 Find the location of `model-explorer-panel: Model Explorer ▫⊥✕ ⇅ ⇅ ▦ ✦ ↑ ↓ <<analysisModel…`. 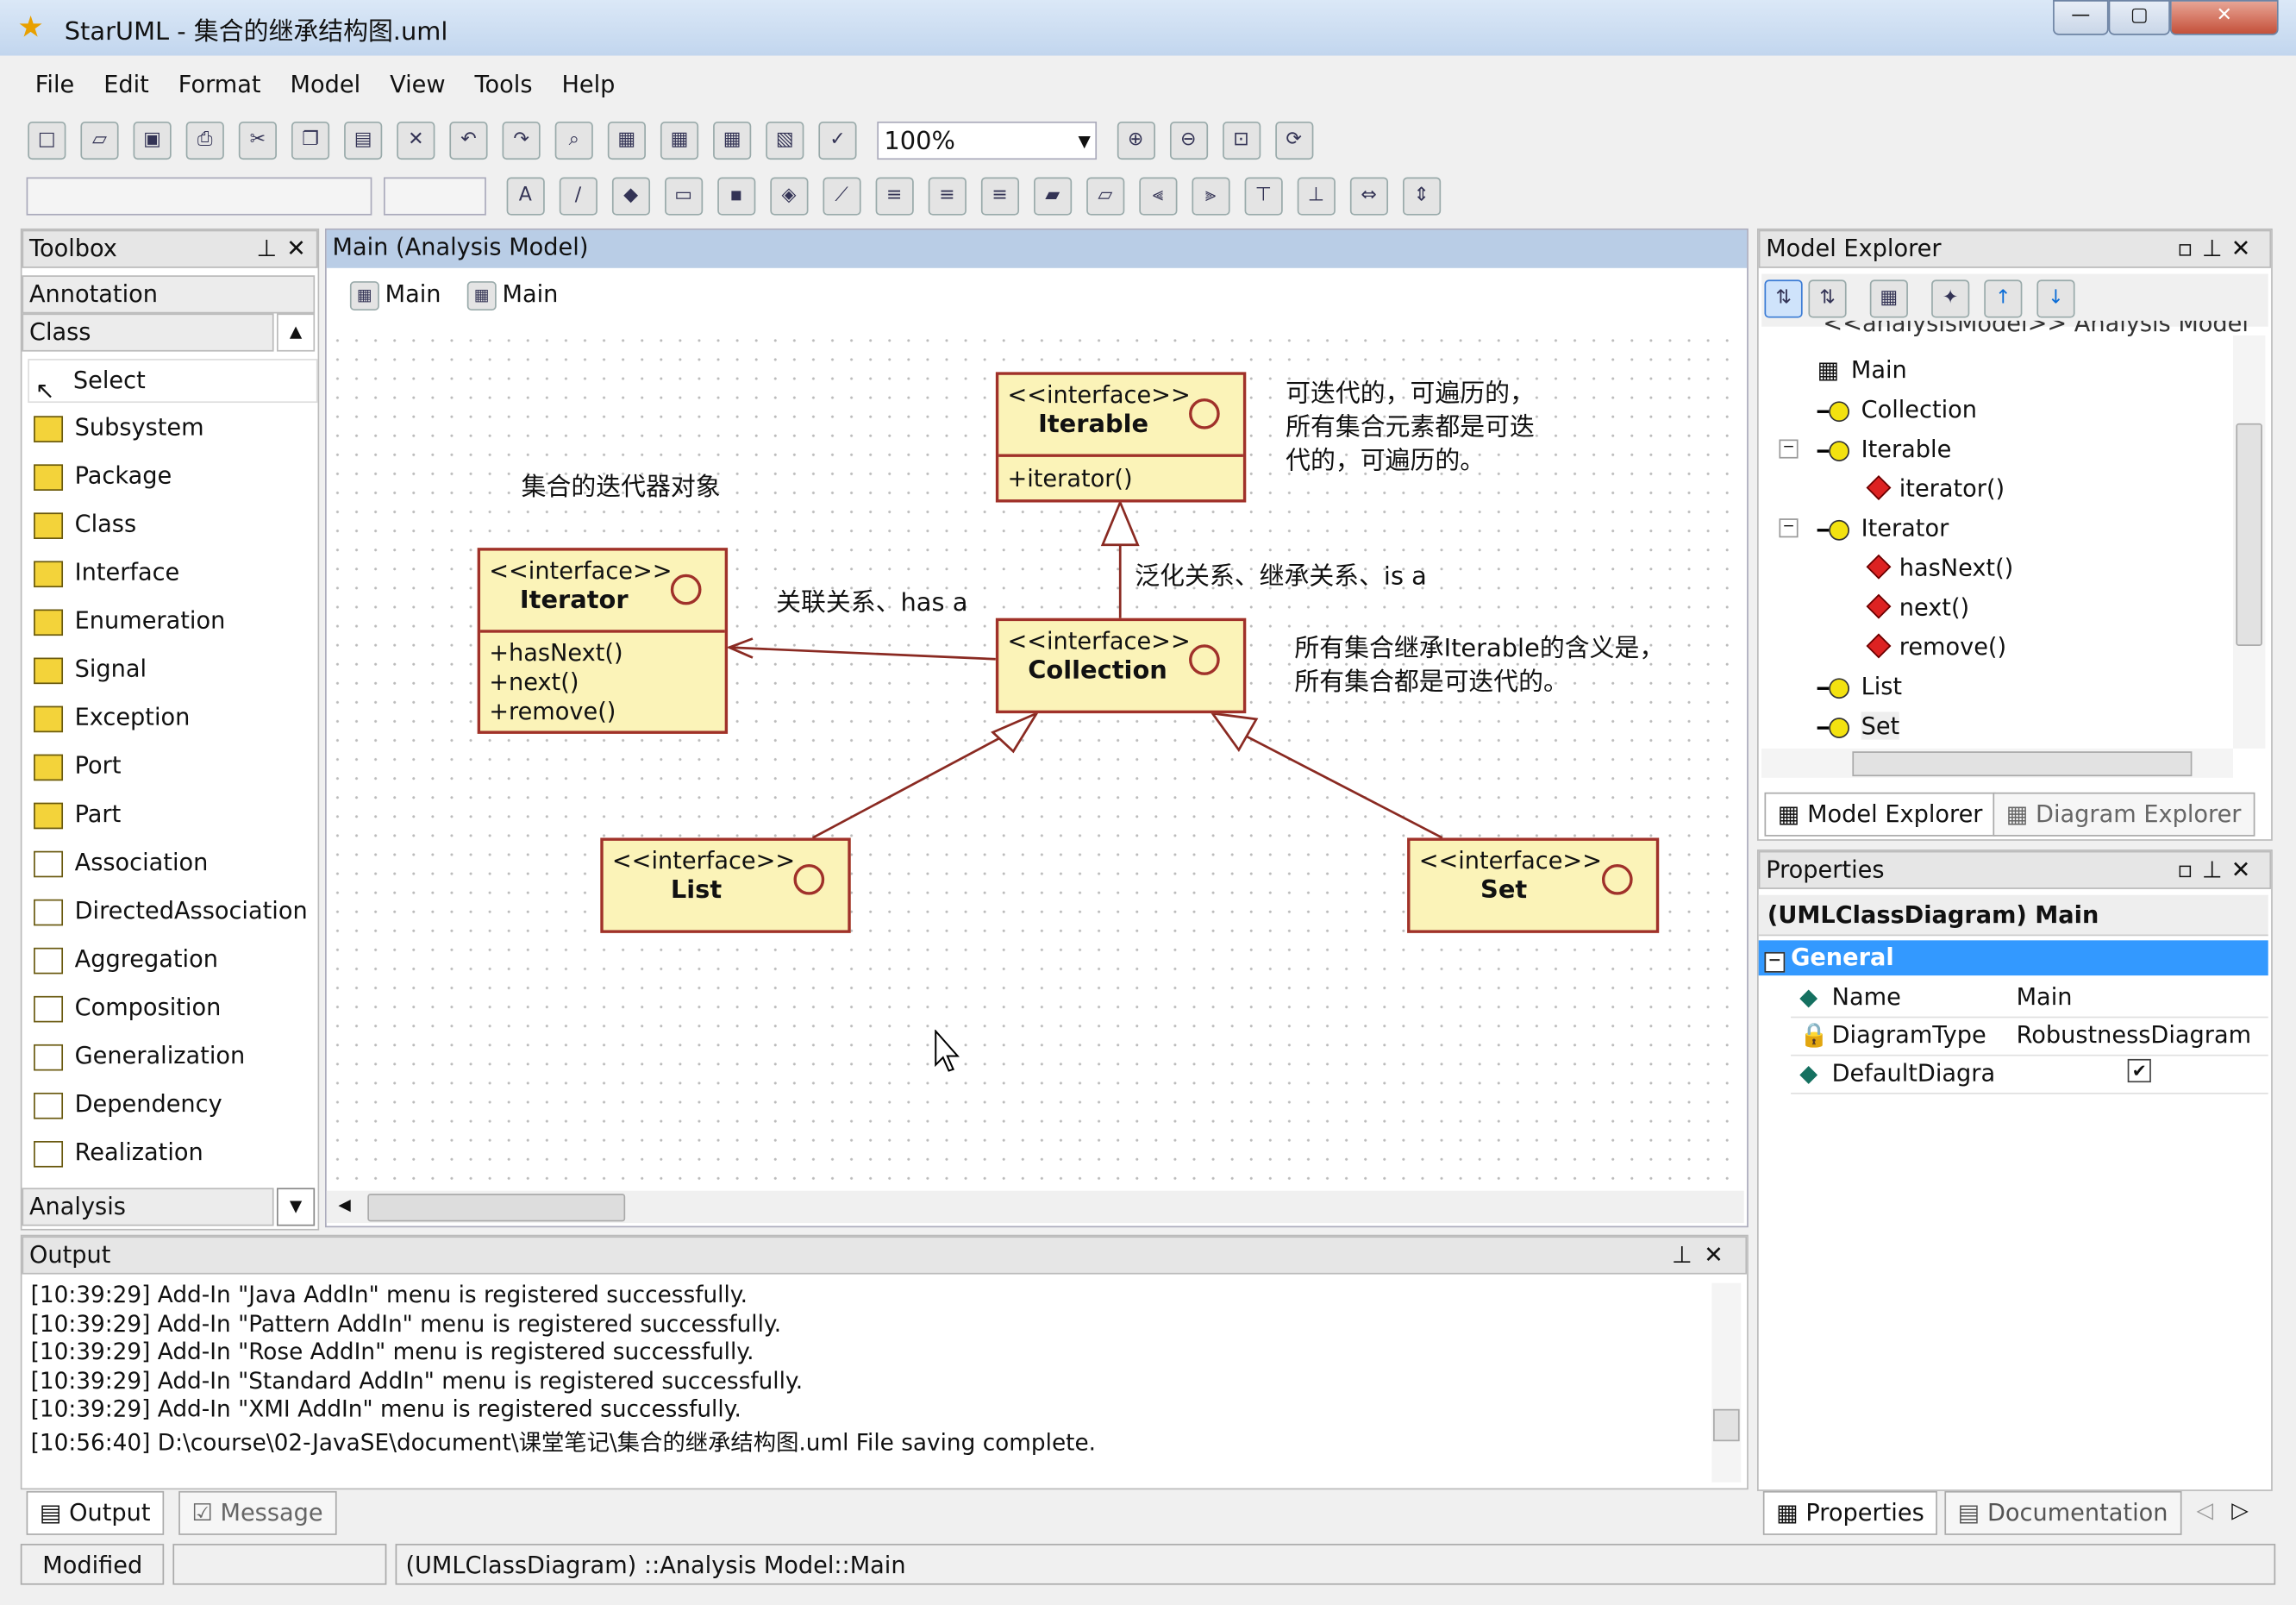

model-explorer-panel: Model Explorer ▫⊥✕ ⇅ ⇅ ▦ ✦ ↑ ↓ <<analysisModel… is located at coordinates (2015, 534).